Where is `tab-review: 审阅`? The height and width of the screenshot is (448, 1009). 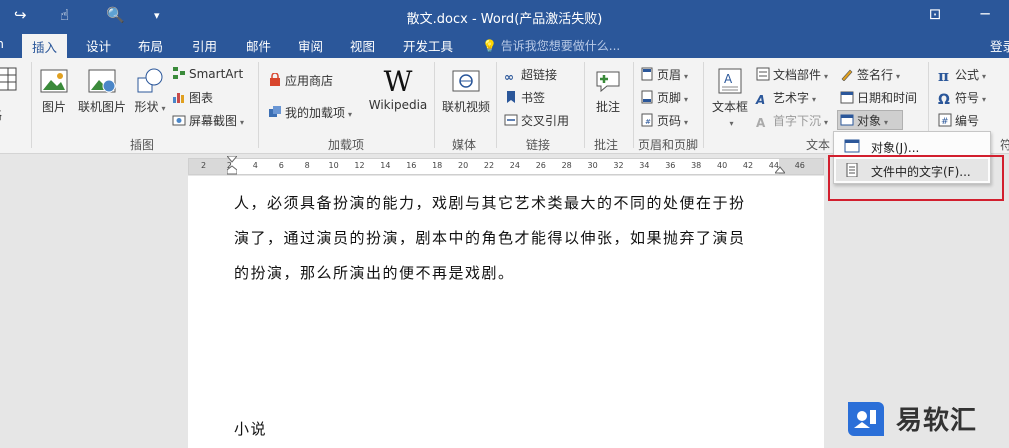
tab-review: 审阅 is located at coordinates (310, 45).